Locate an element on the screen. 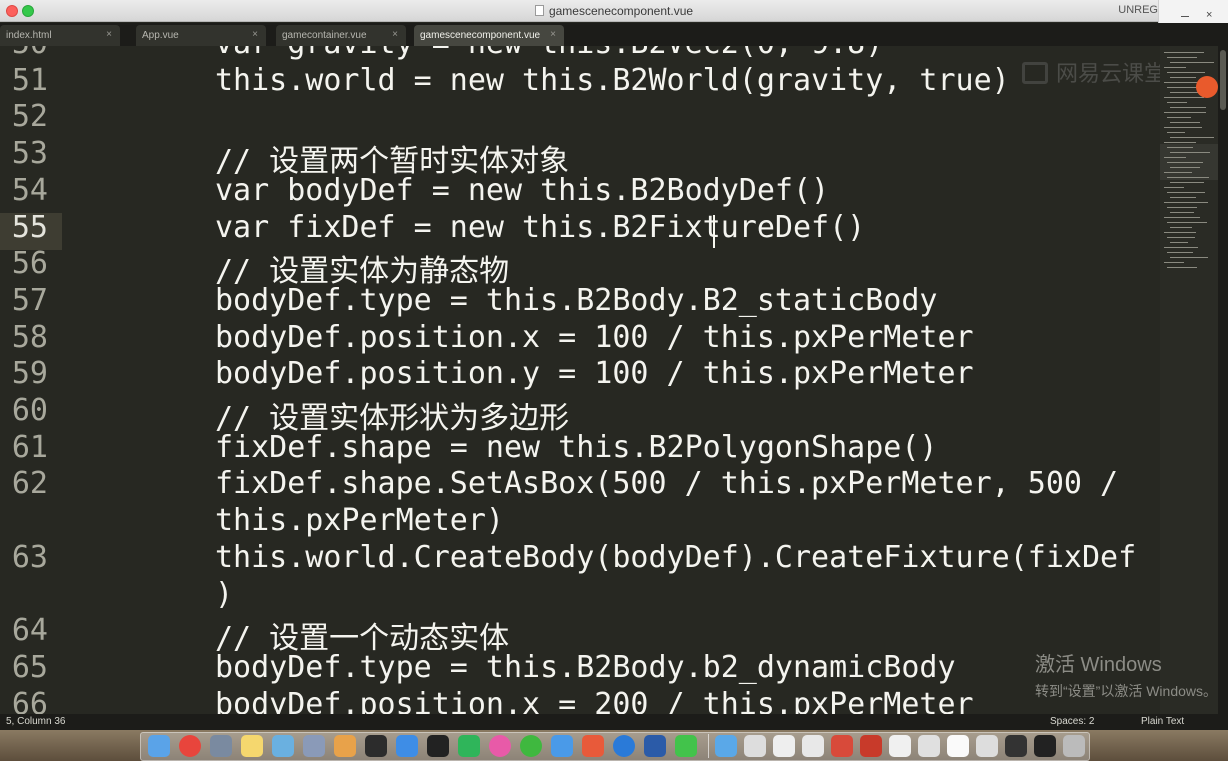  vertical-scrollbar is located at coordinates (1223, 380).